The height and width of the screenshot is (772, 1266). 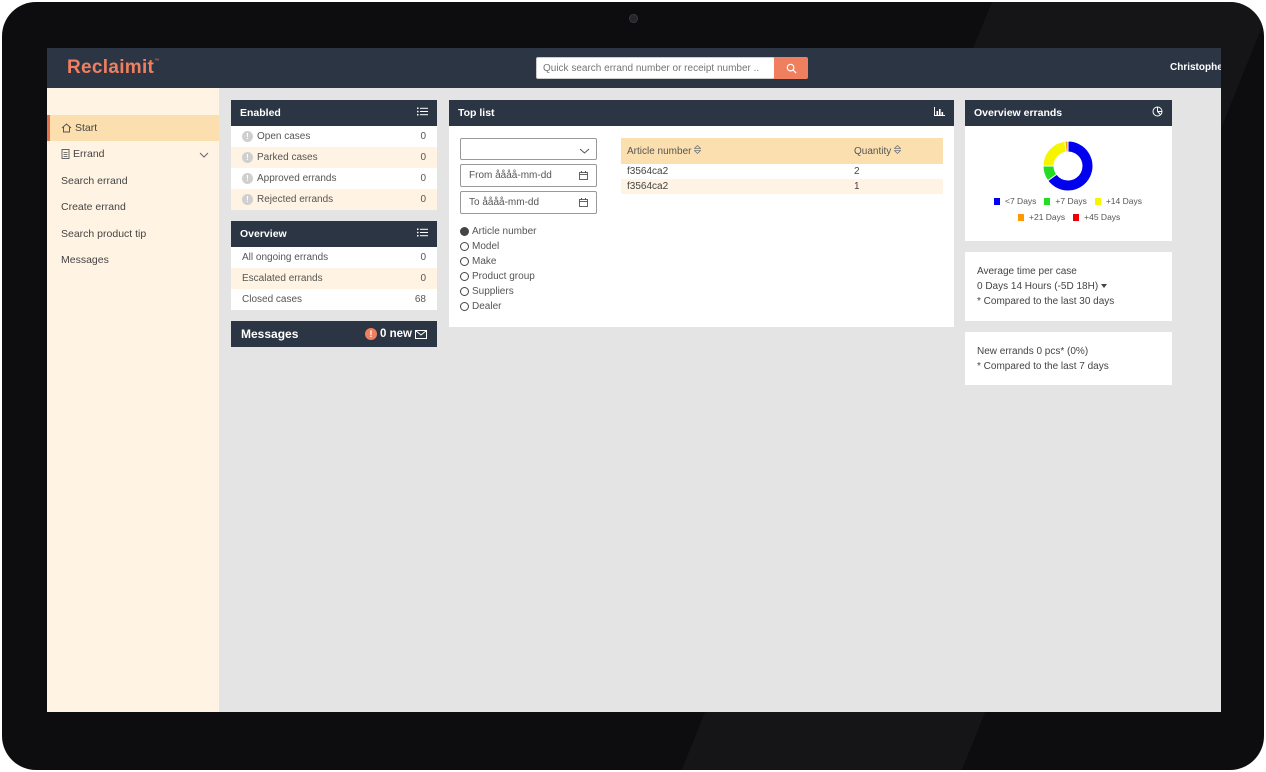 I want to click on sidebar-item-create-errand: Create errand, so click(x=133, y=207).